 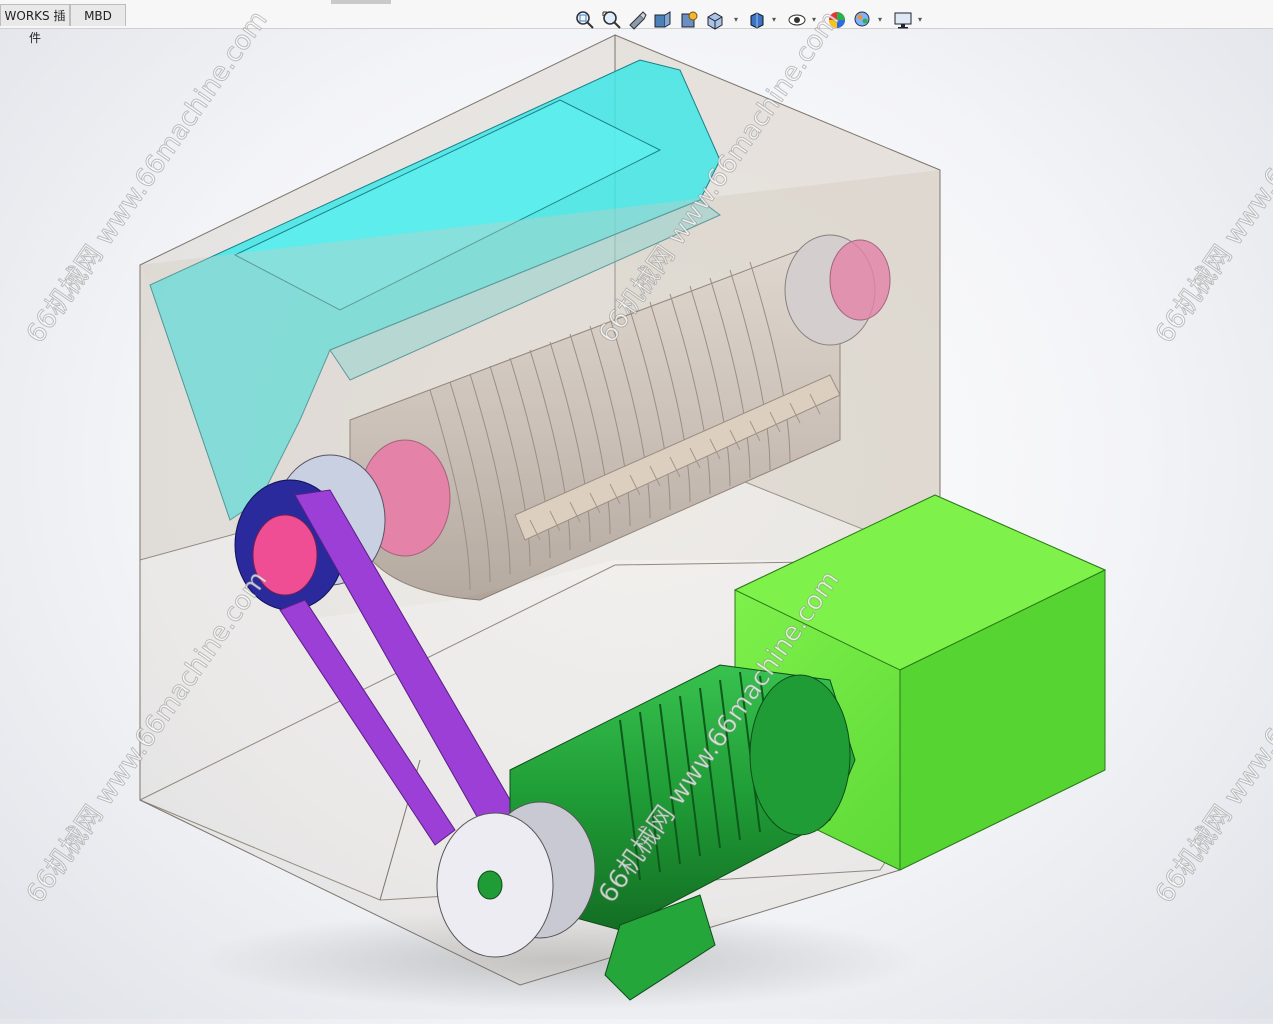 I want to click on tab-mbd: MBD, so click(x=98, y=15).